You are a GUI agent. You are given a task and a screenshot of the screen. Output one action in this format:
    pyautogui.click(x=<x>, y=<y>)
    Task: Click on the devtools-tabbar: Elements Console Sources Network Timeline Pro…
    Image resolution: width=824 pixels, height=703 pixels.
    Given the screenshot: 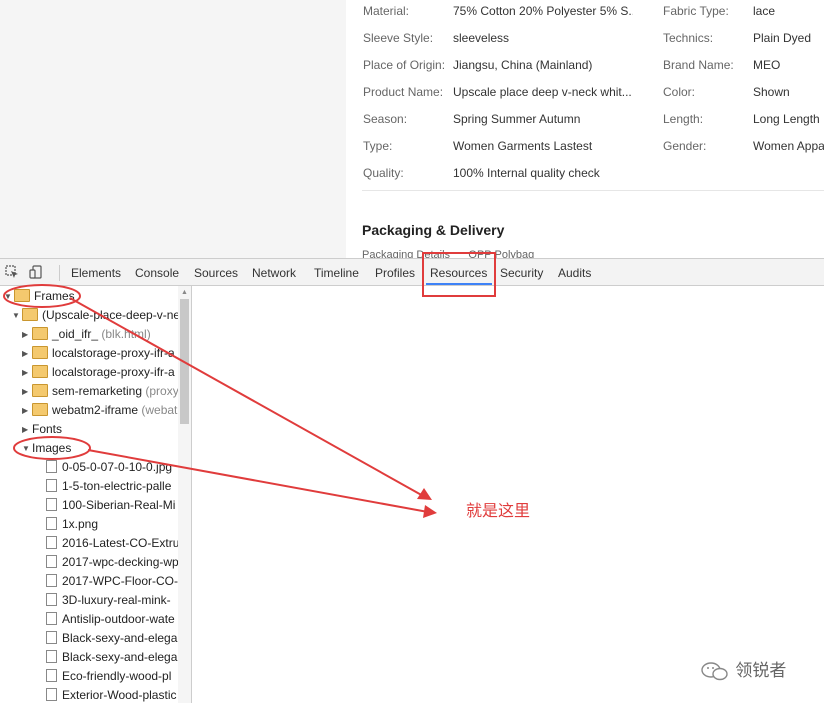 What is the action you would take?
    pyautogui.click(x=412, y=272)
    